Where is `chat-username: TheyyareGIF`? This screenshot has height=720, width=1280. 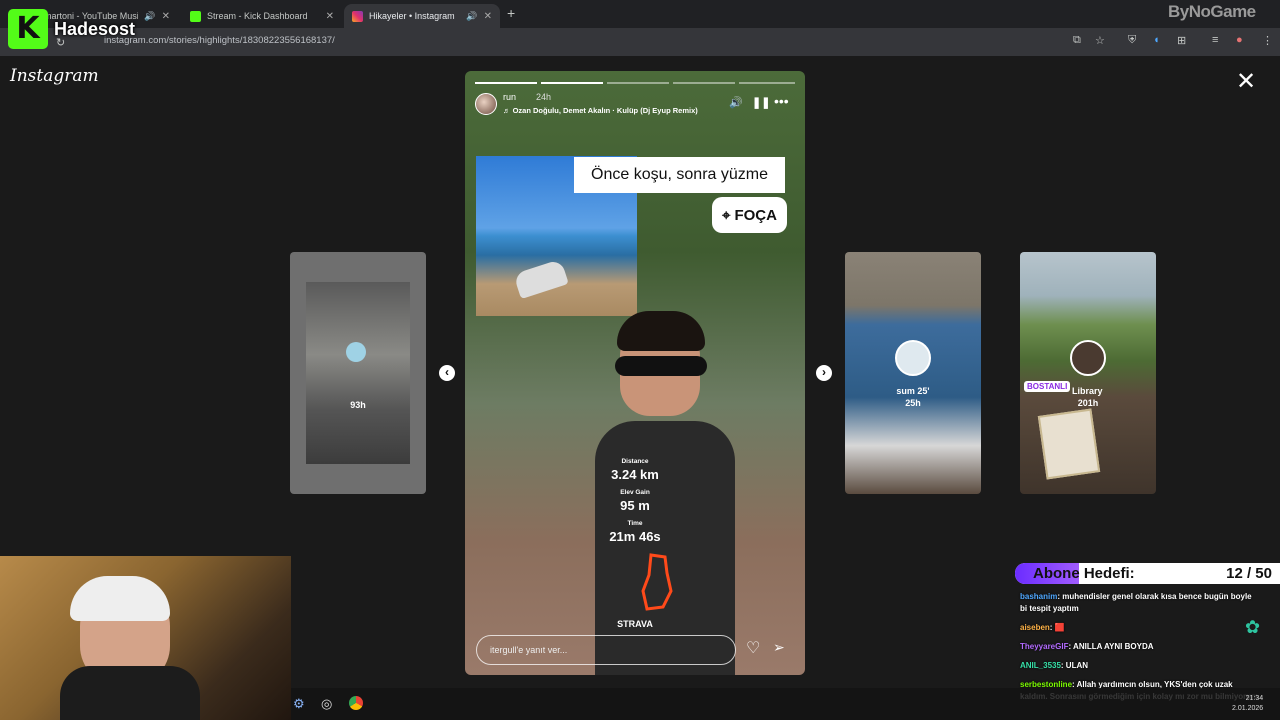 chat-username: TheyyareGIF is located at coordinates (1044, 646).